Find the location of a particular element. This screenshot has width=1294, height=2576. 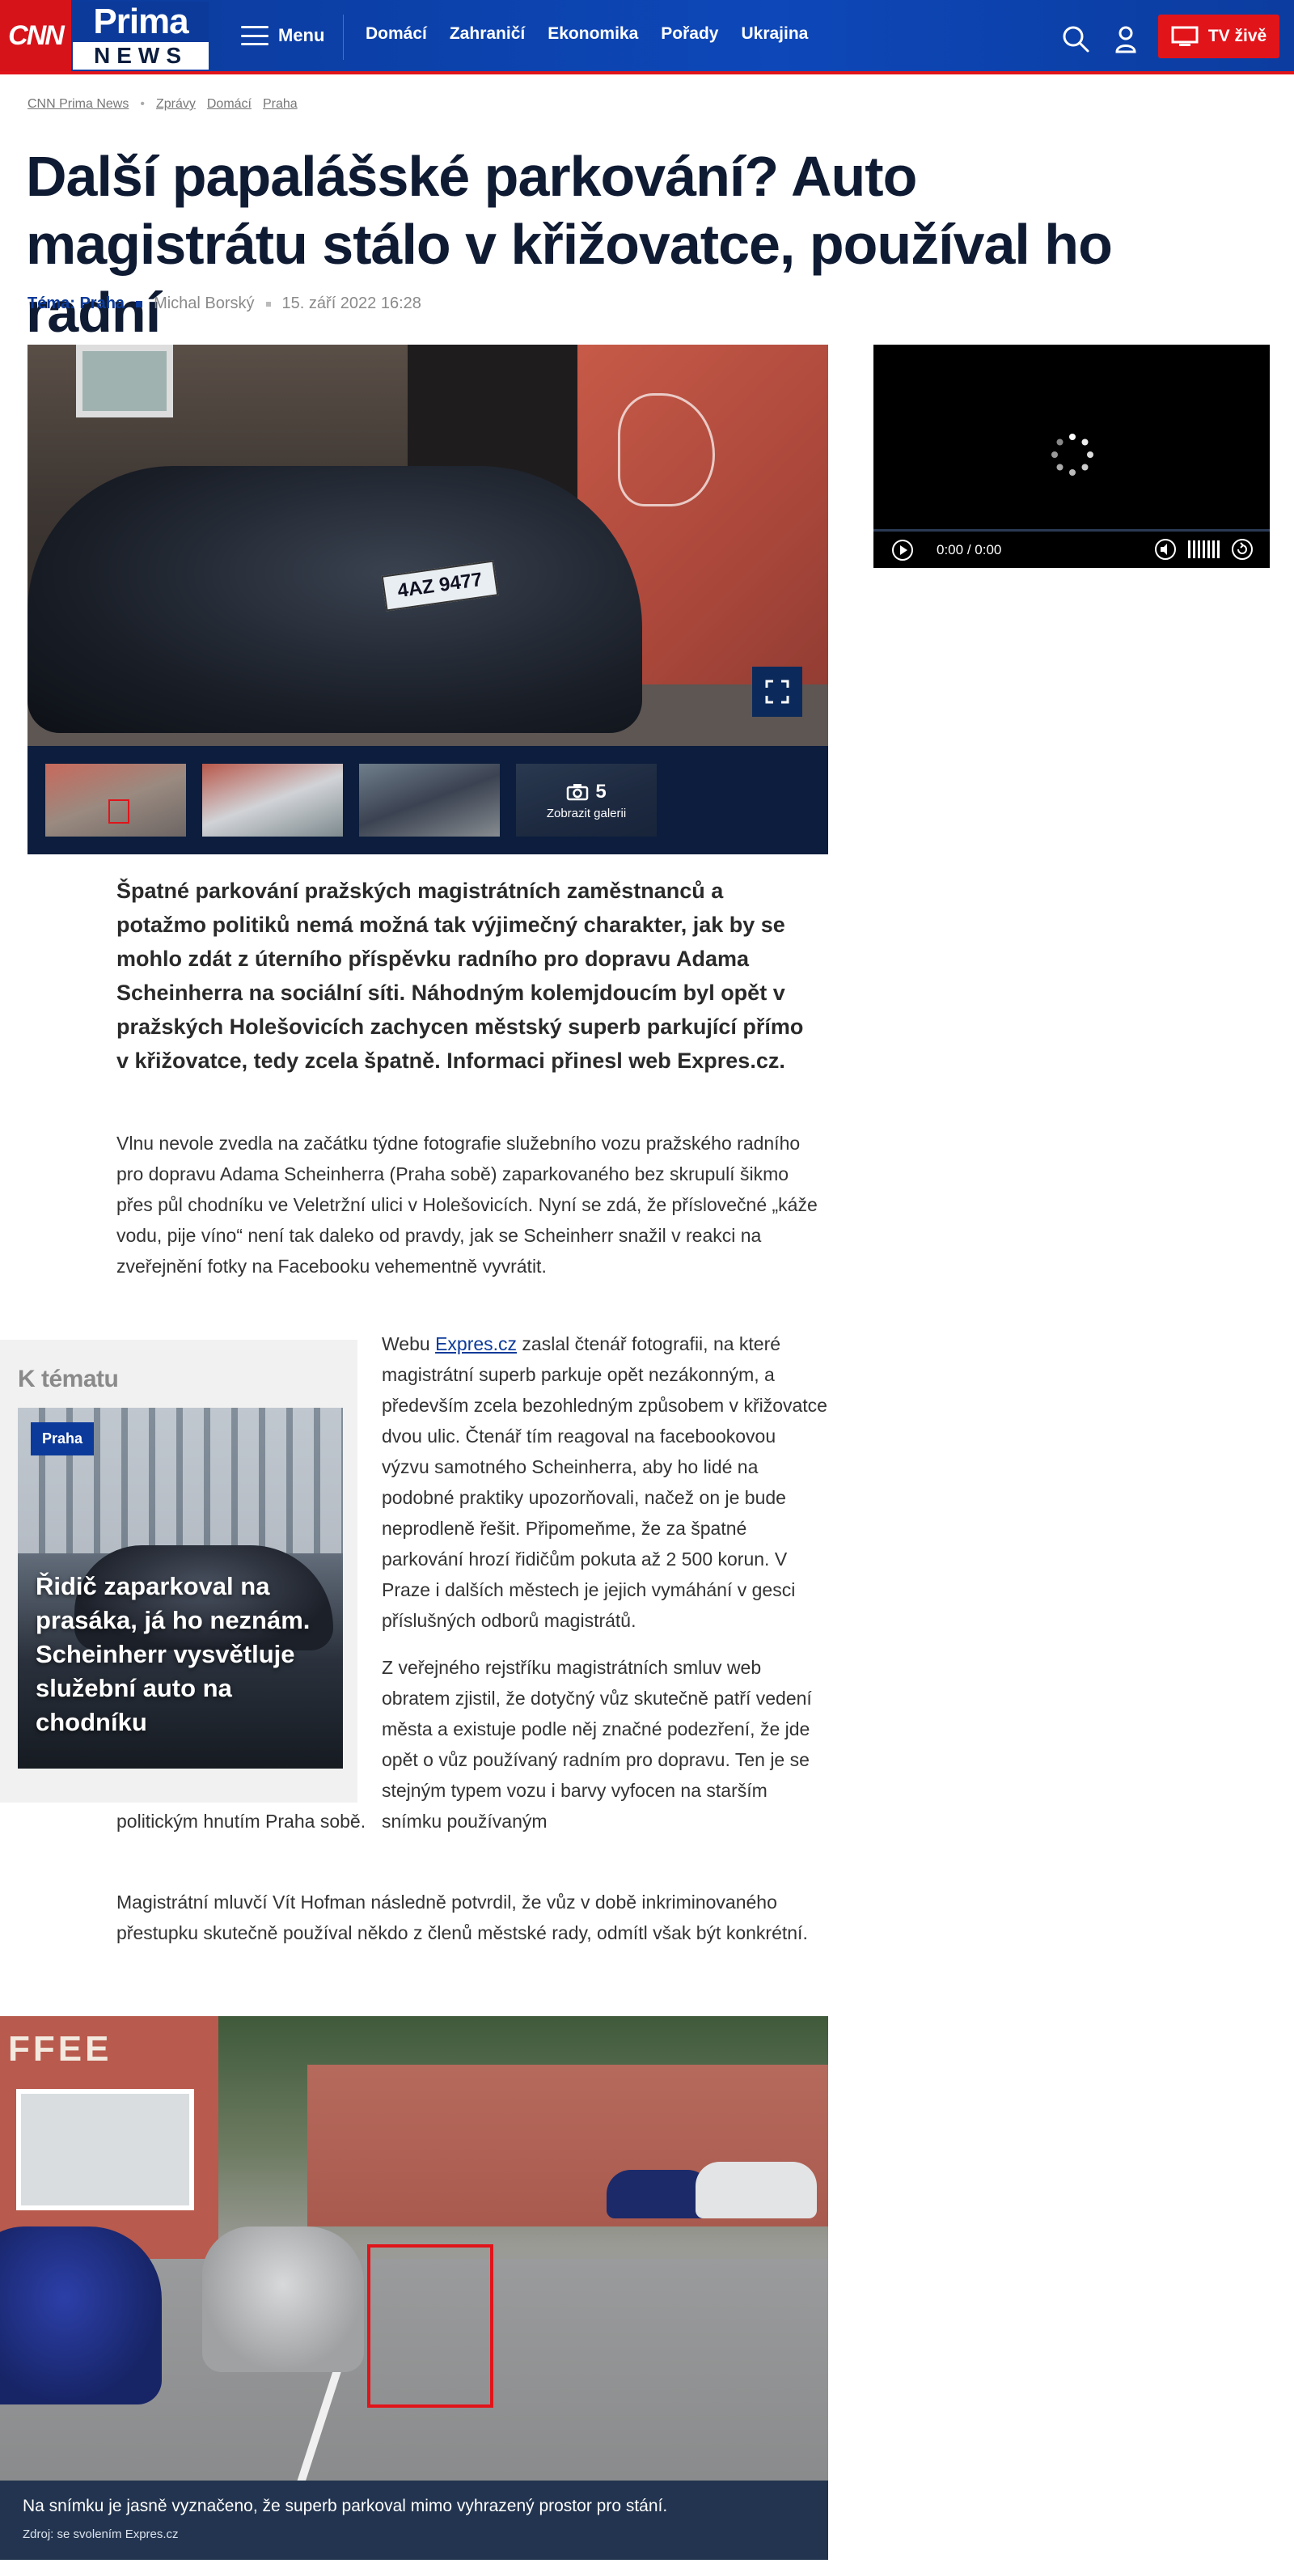

hero-photo: 4AZ 9477 is located at coordinates (427, 545).